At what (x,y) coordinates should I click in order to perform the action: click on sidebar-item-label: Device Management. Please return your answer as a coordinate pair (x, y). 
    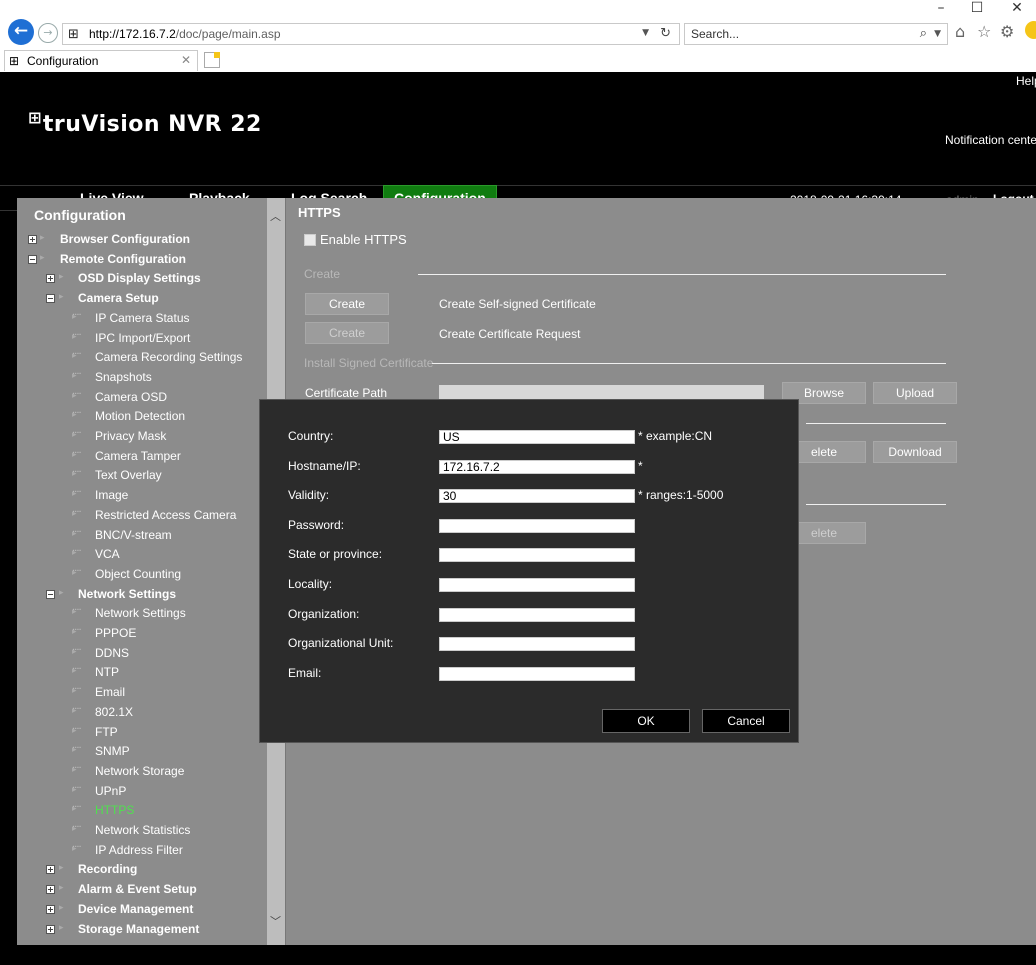
    Looking at the image, I should click on (136, 909).